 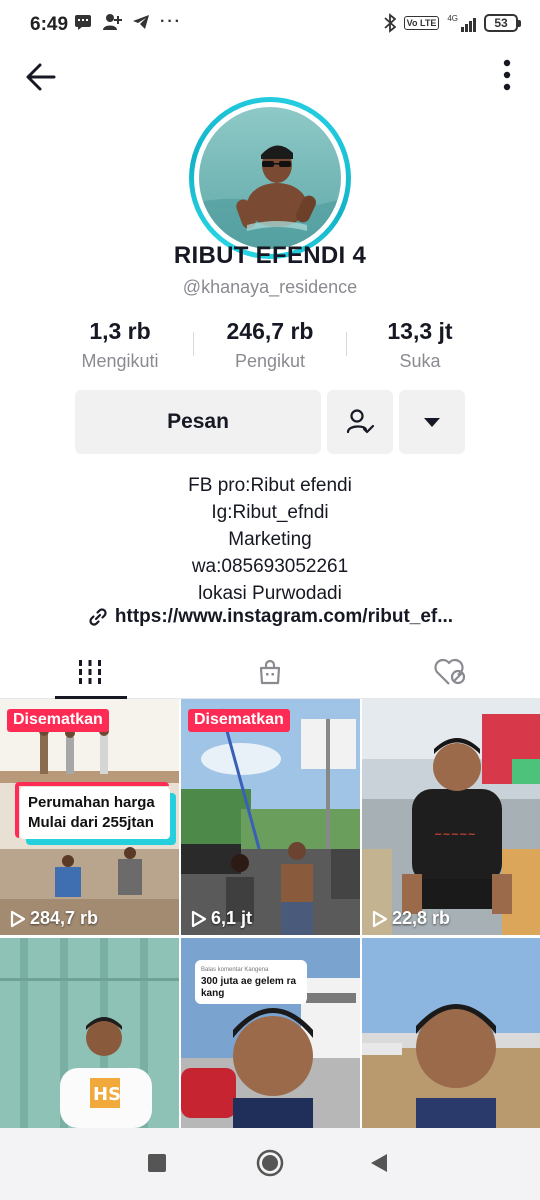 I want to click on tab-videos, so click(x=90, y=671).